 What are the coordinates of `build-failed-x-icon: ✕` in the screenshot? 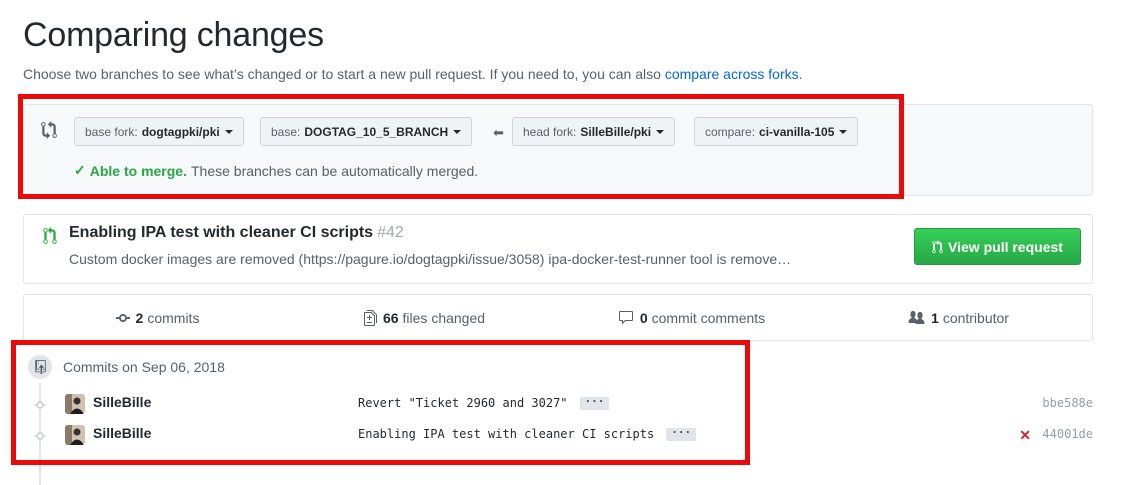 It's located at (1025, 435).